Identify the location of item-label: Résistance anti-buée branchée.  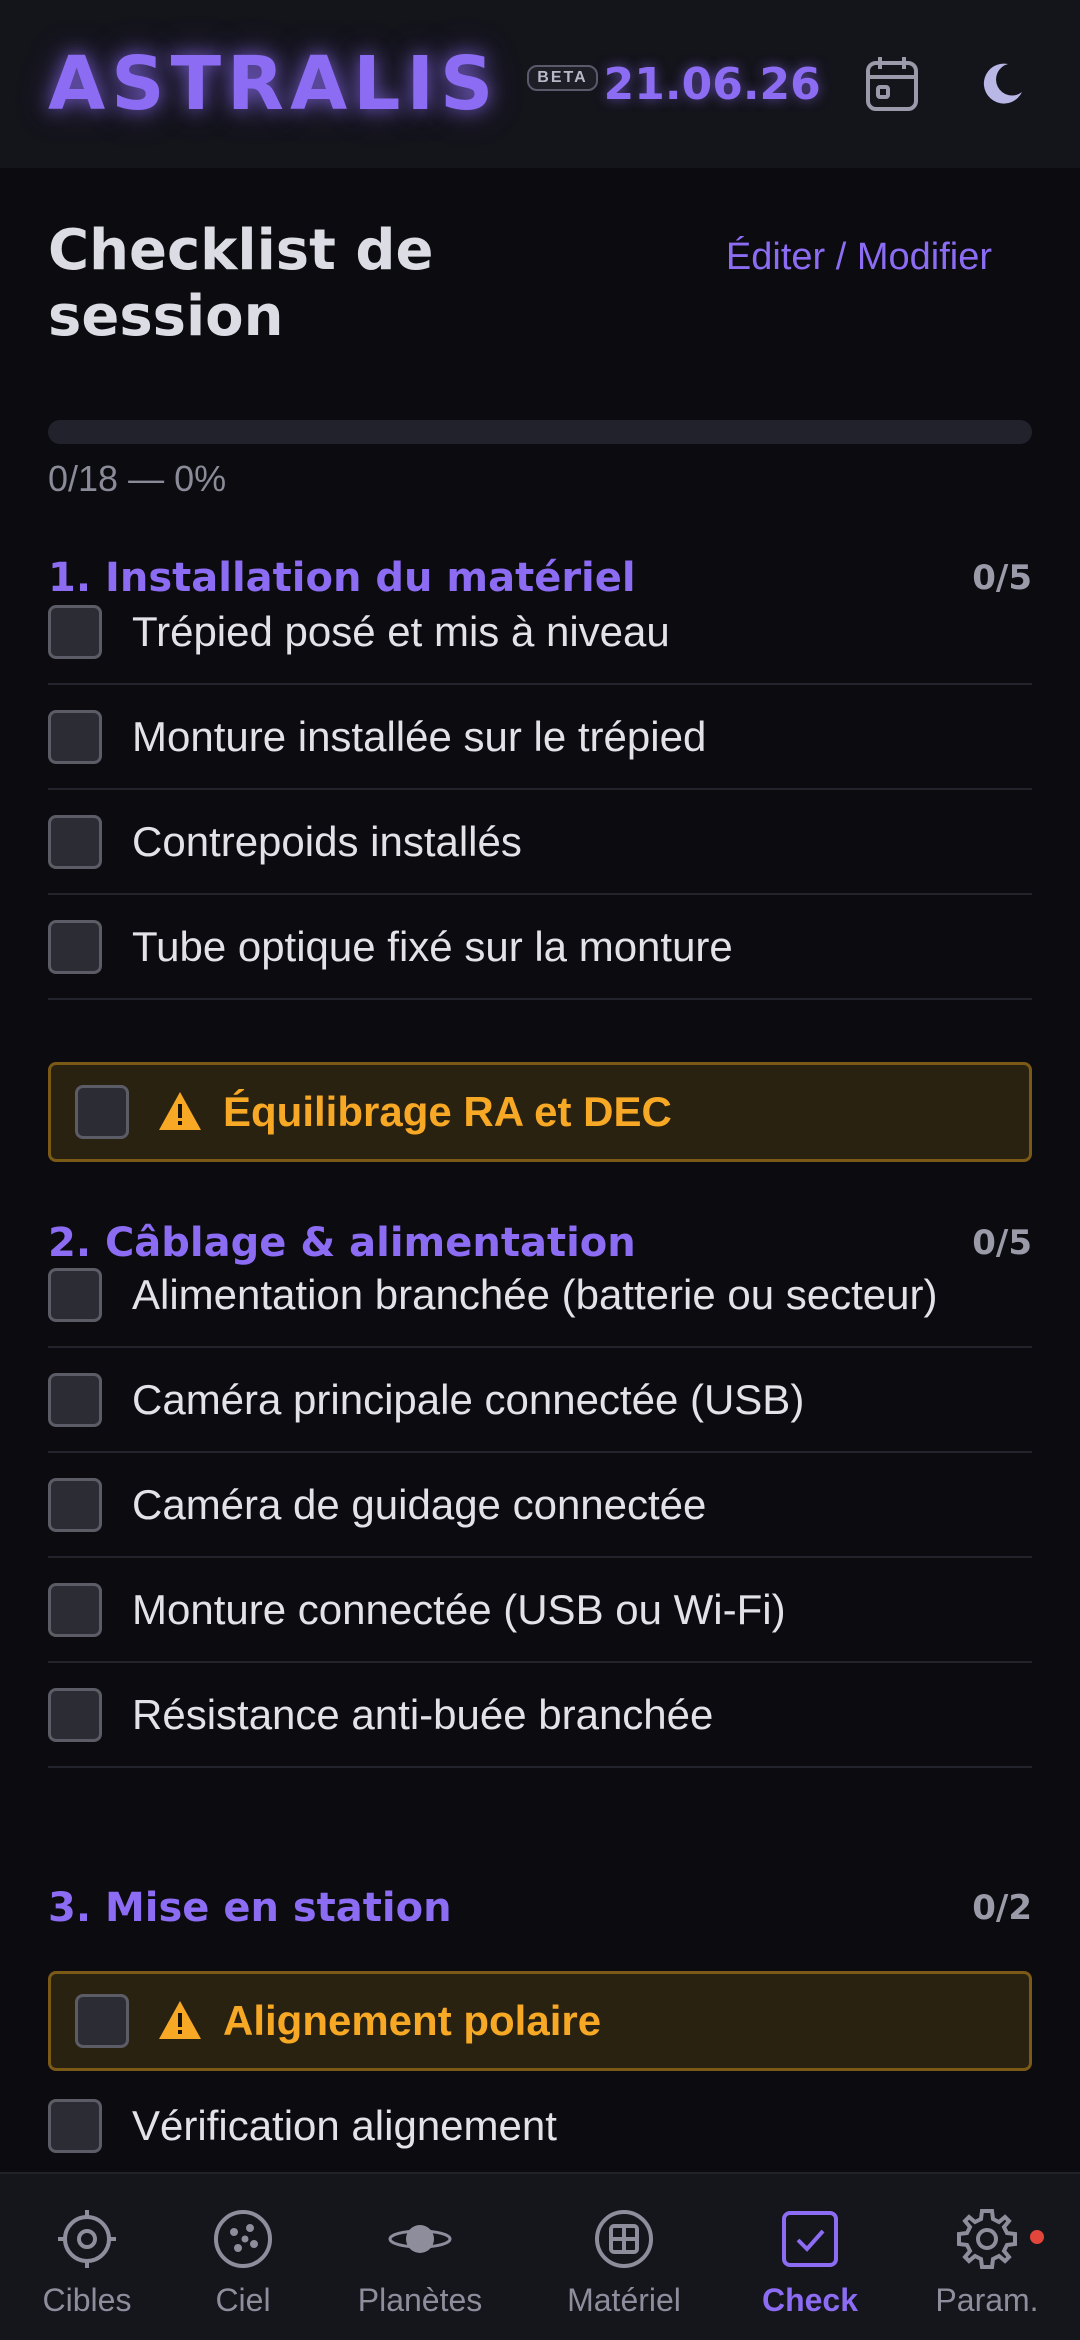
(423, 1714).